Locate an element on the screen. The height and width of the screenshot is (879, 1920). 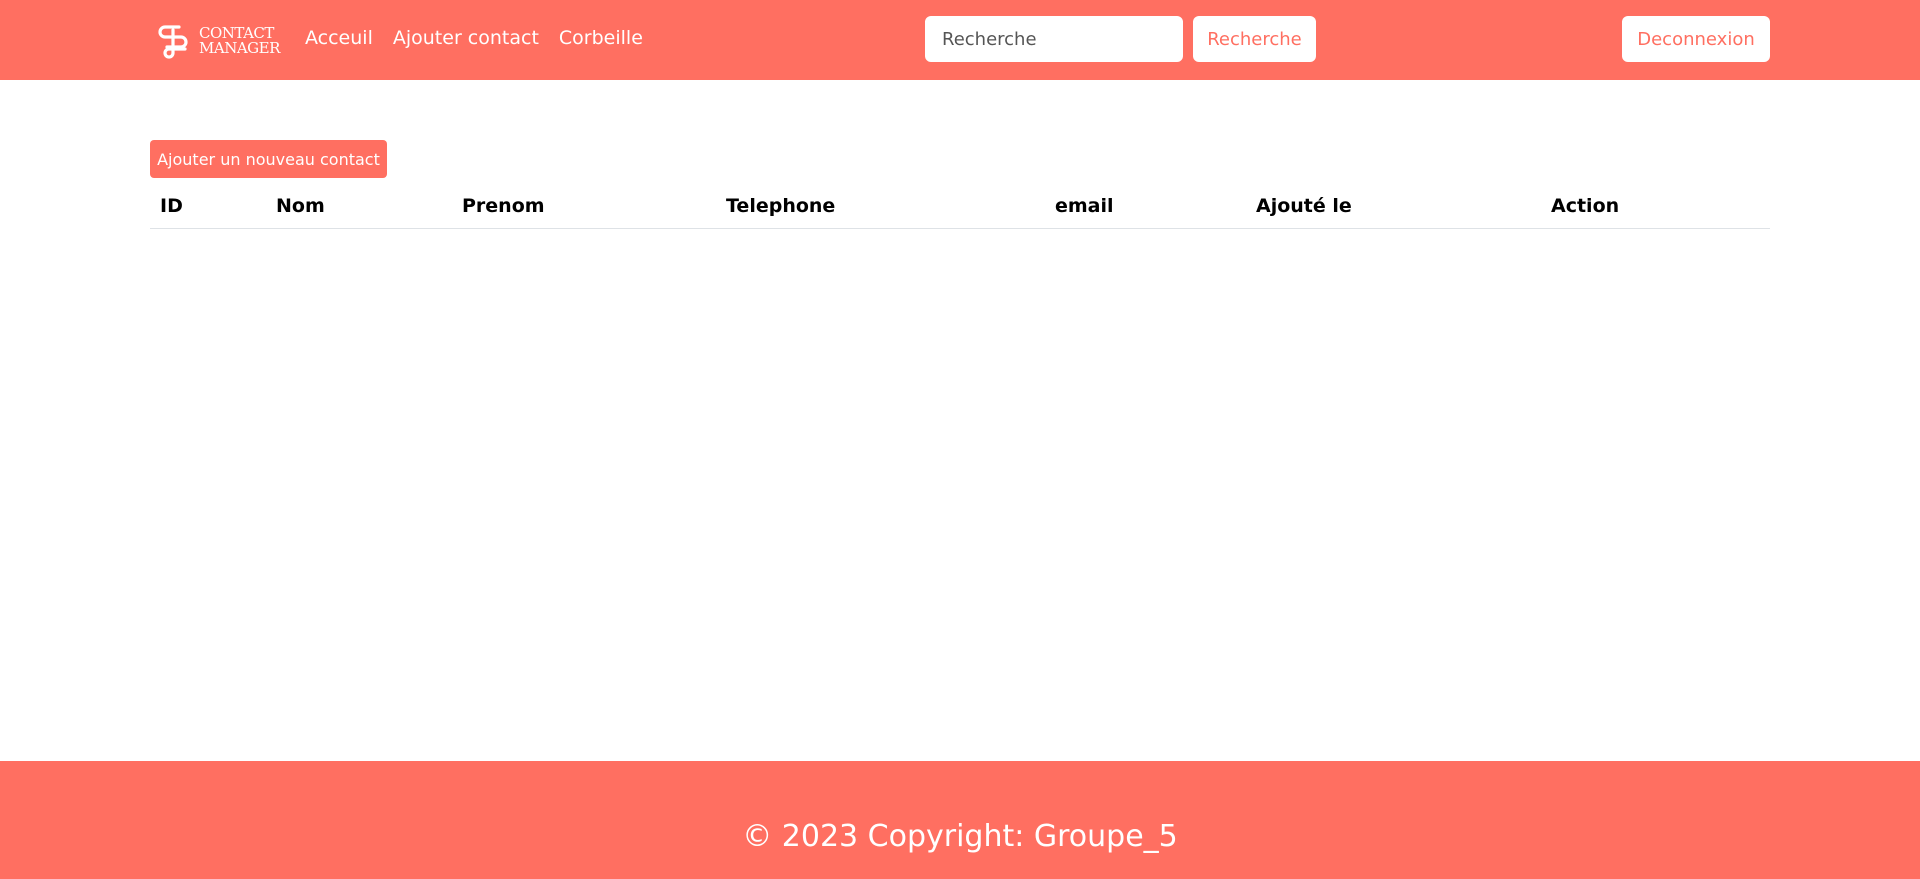
nav-link-corbeille: Corbeille is located at coordinates (601, 38).